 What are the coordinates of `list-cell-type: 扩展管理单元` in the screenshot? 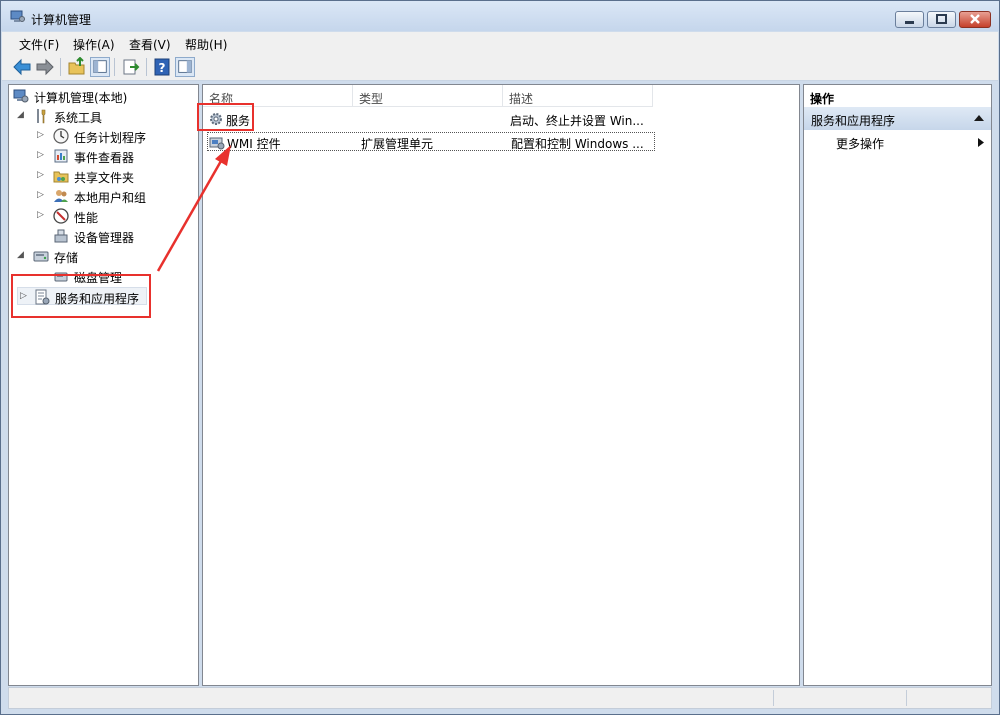 It's located at (397, 144).